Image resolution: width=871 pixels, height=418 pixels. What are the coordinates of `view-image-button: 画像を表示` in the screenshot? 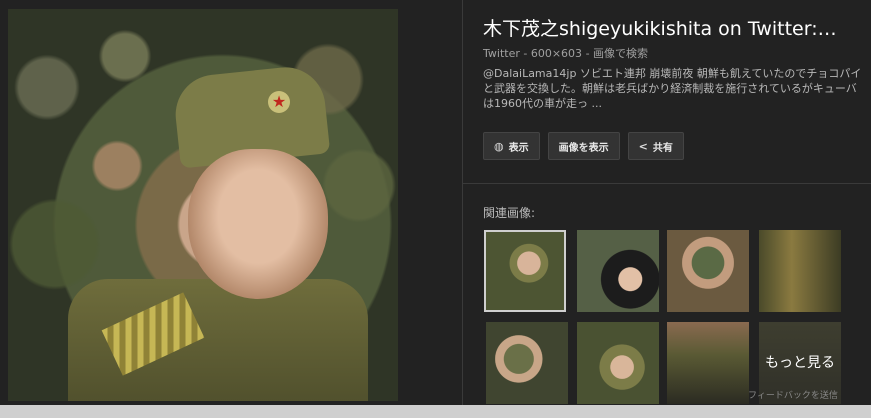 It's located at (583, 146).